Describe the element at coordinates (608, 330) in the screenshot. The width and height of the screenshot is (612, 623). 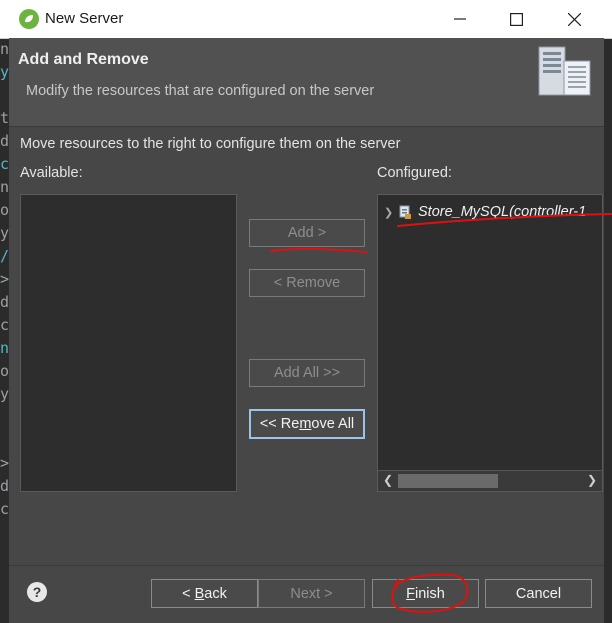
I see `background-editor-right` at that location.